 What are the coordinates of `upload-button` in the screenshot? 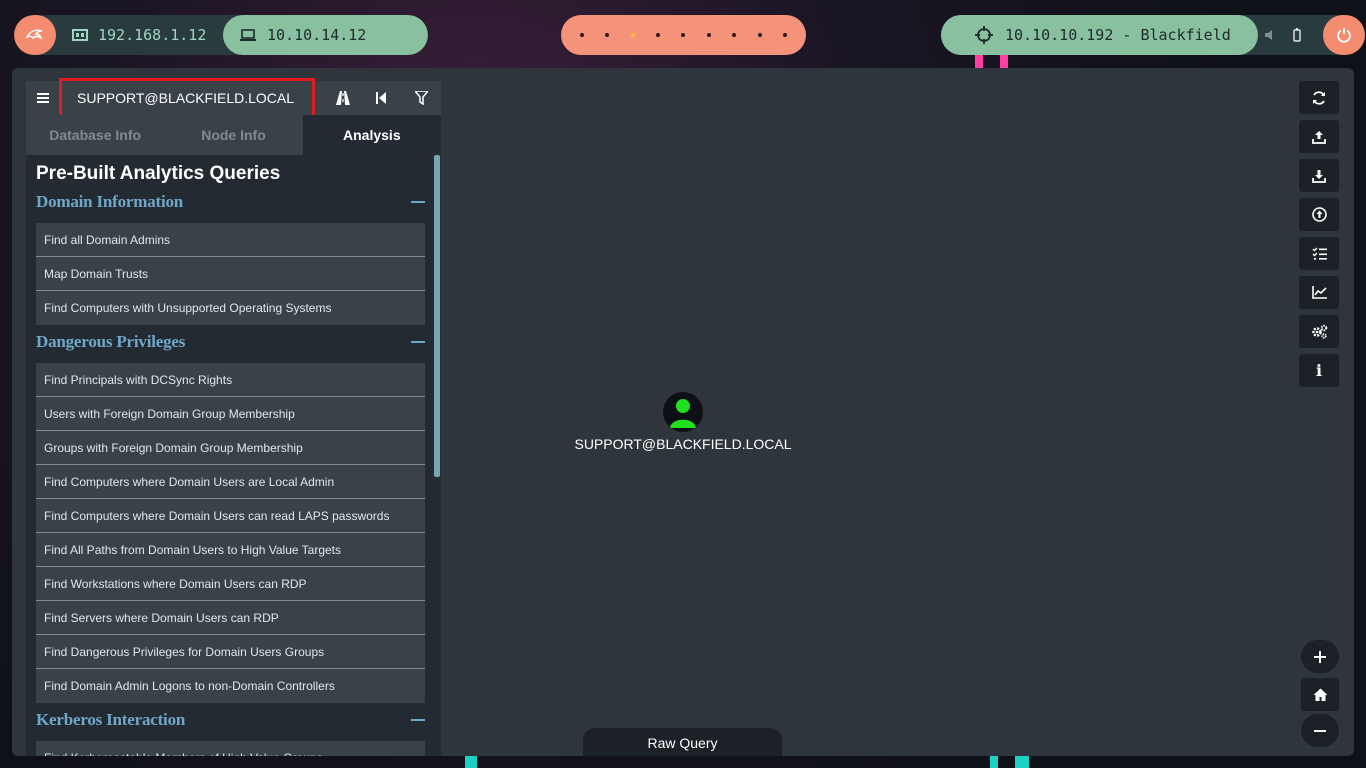 It's located at (1319, 136).